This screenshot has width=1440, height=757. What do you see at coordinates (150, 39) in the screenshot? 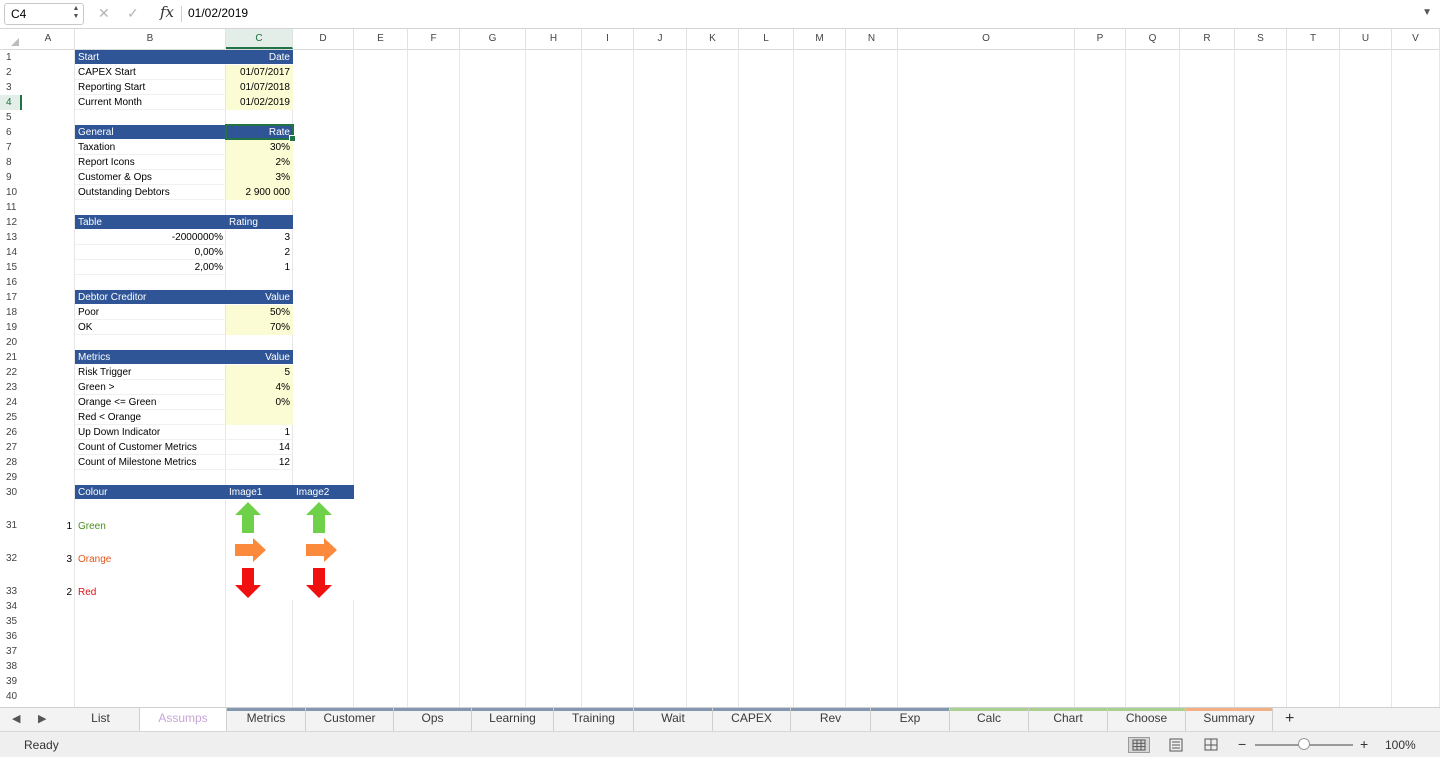
I see `column-header-b: B` at bounding box center [150, 39].